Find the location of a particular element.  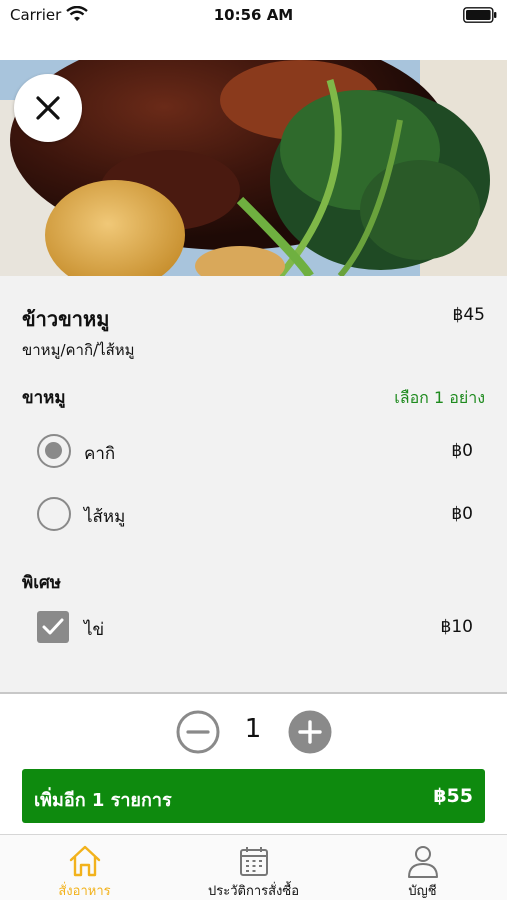

option-price-kaki: ฿0 is located at coordinates (462, 451).